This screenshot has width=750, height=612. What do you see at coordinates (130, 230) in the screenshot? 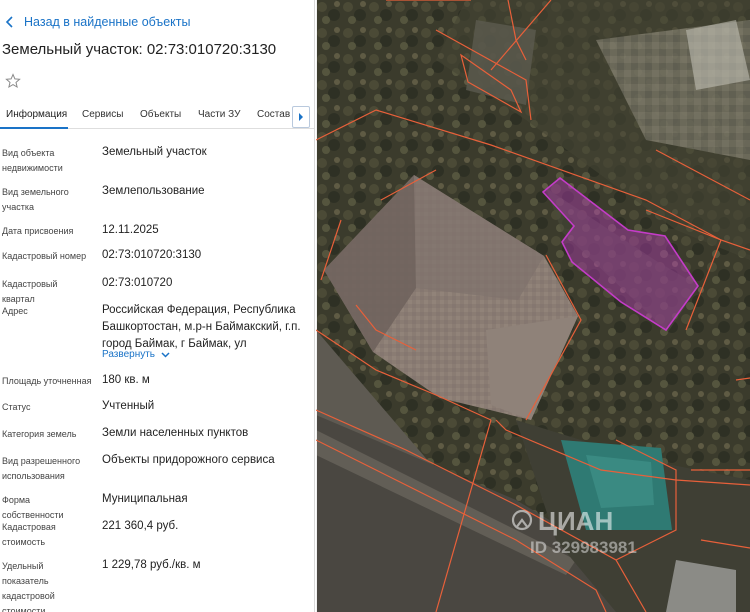
I see `detail-value: 12.11.2025` at bounding box center [130, 230].